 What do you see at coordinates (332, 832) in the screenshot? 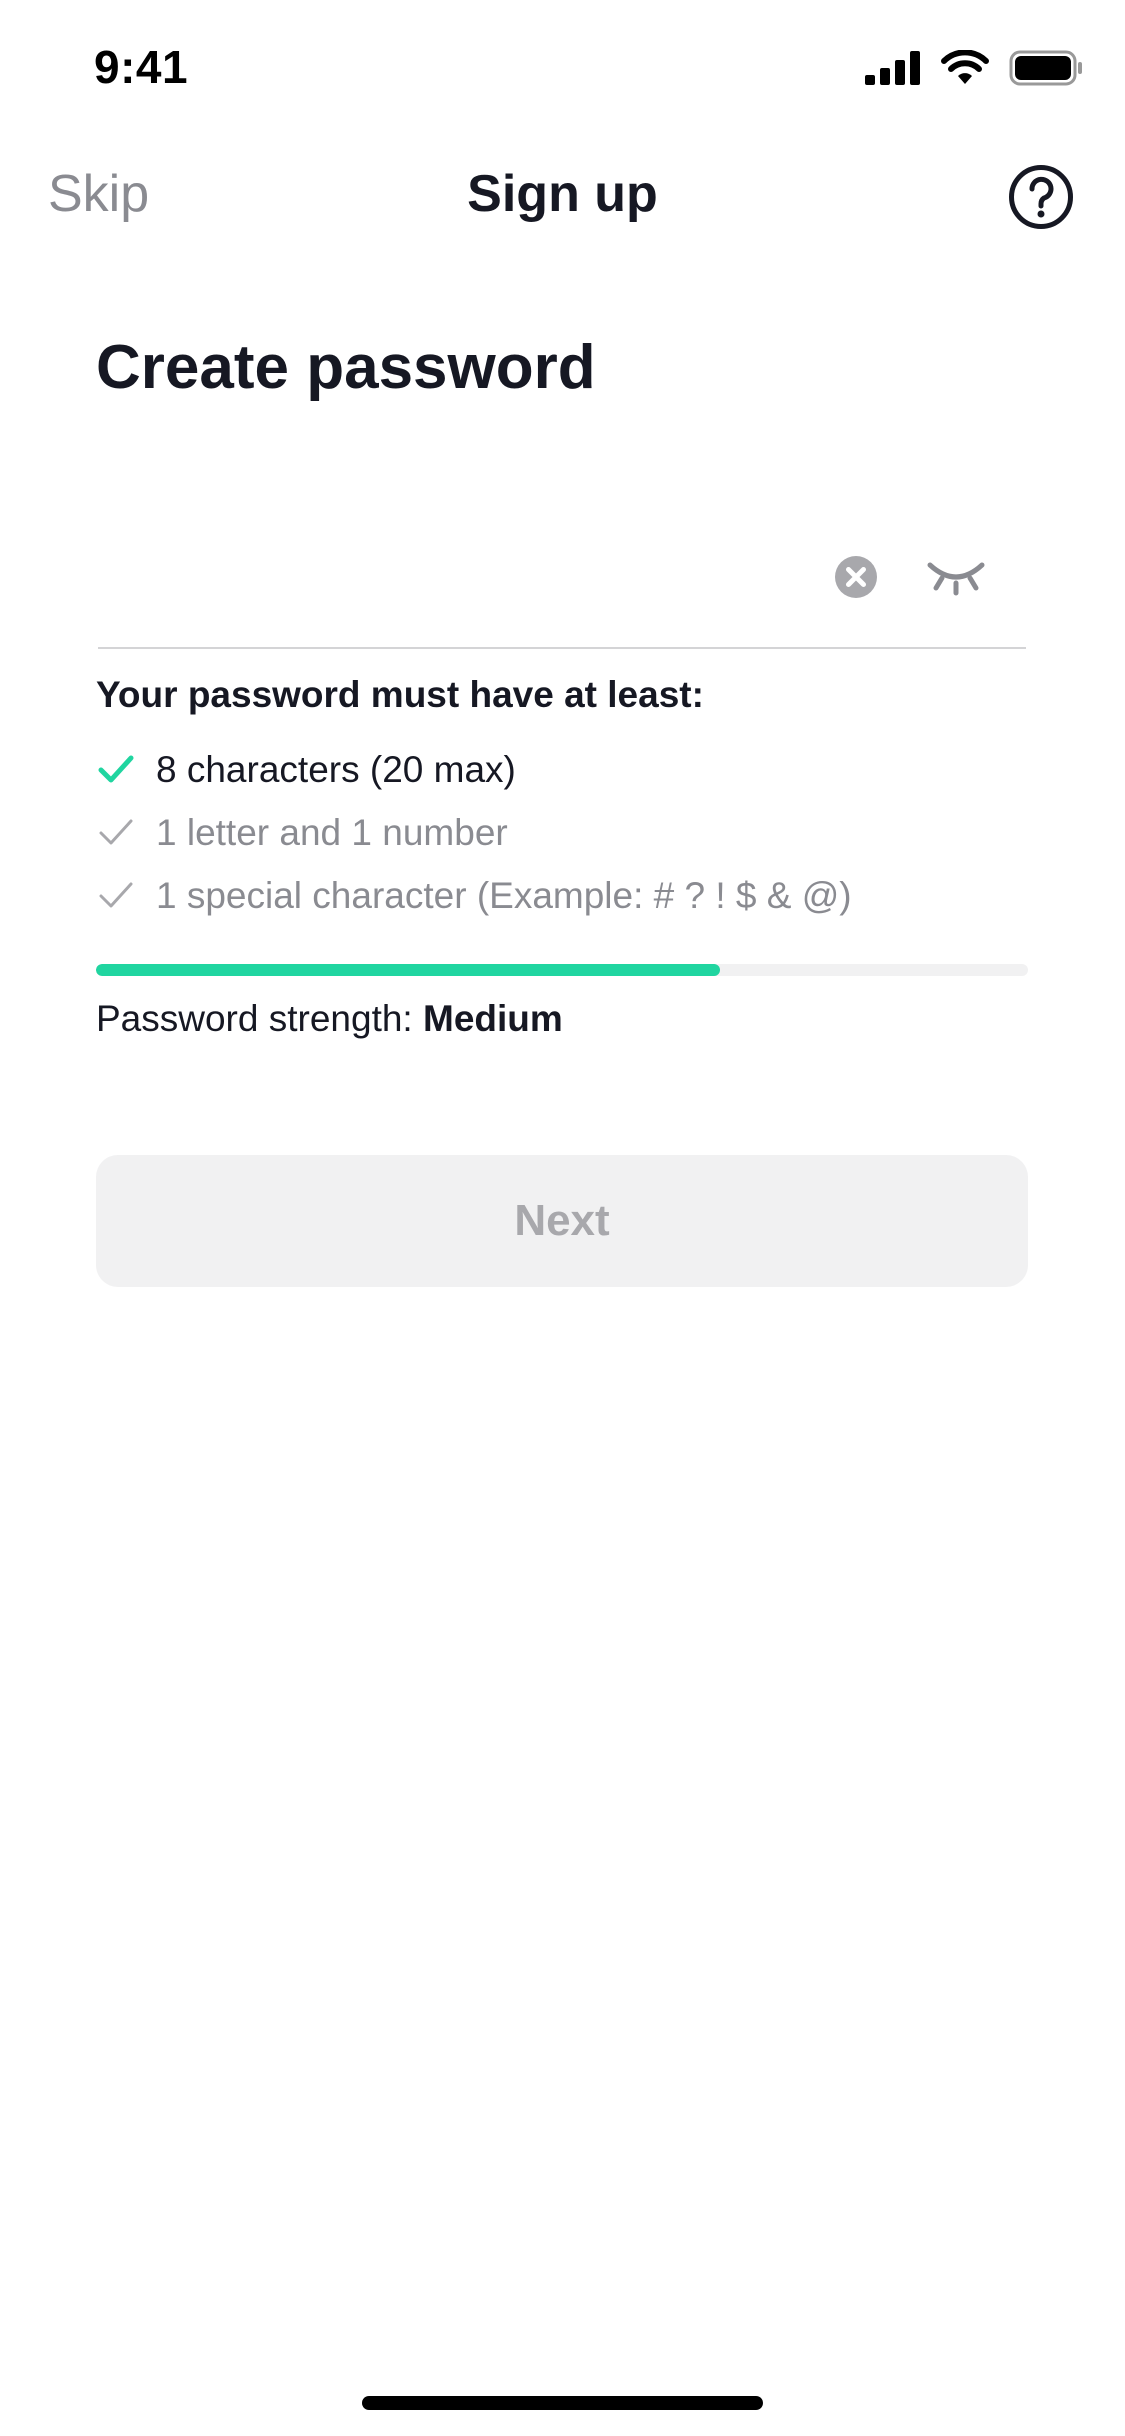
I see `requirement-label: 1 letter and 1 number` at bounding box center [332, 832].